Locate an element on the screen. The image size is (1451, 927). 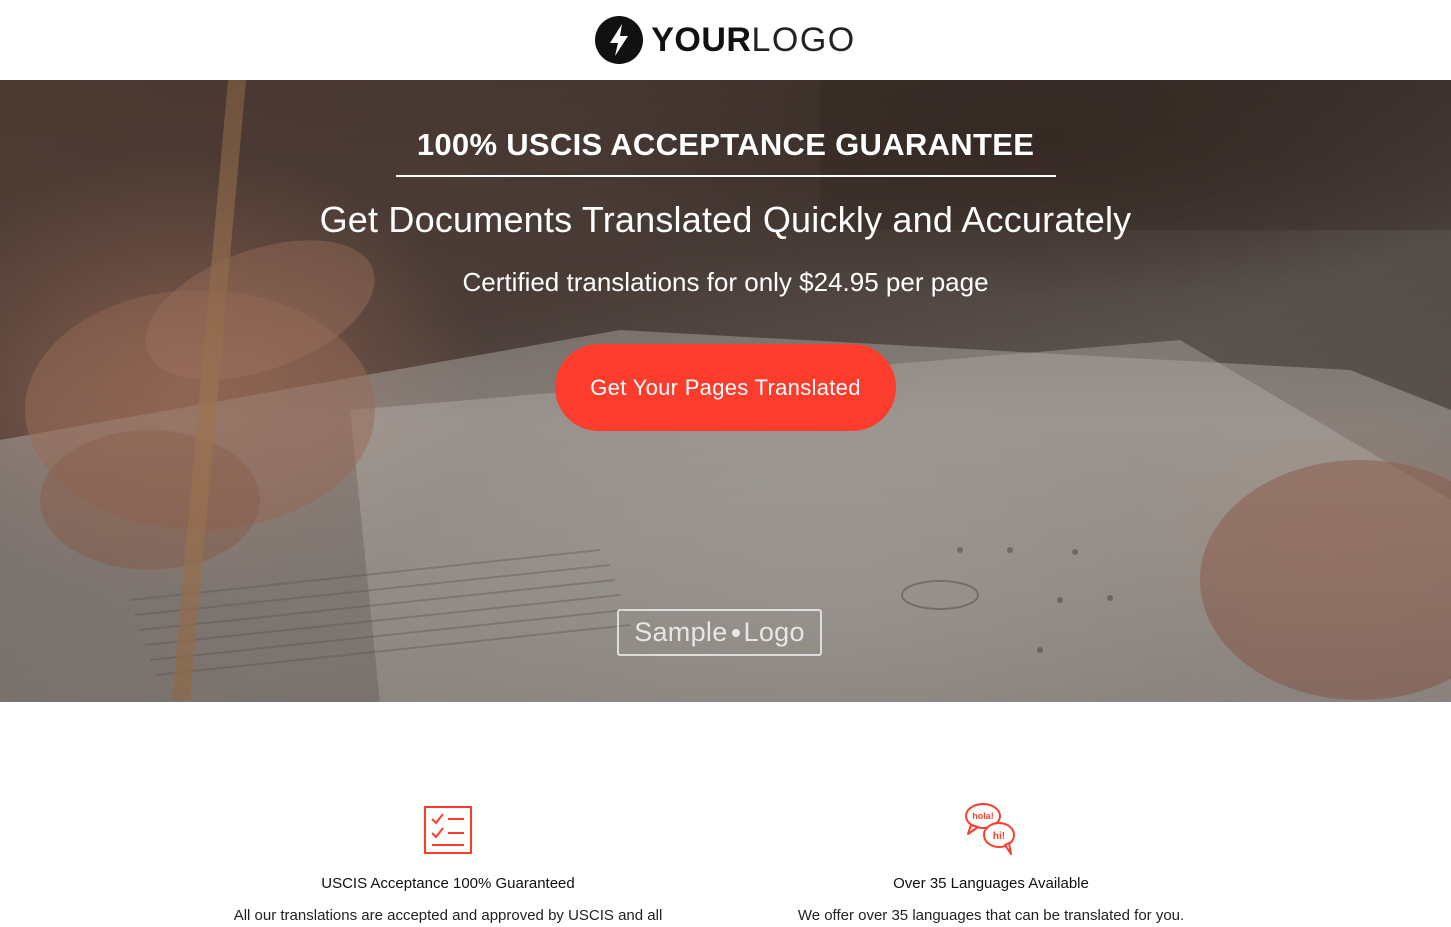
site-header: YOURLOGO is located at coordinates (725, 40).